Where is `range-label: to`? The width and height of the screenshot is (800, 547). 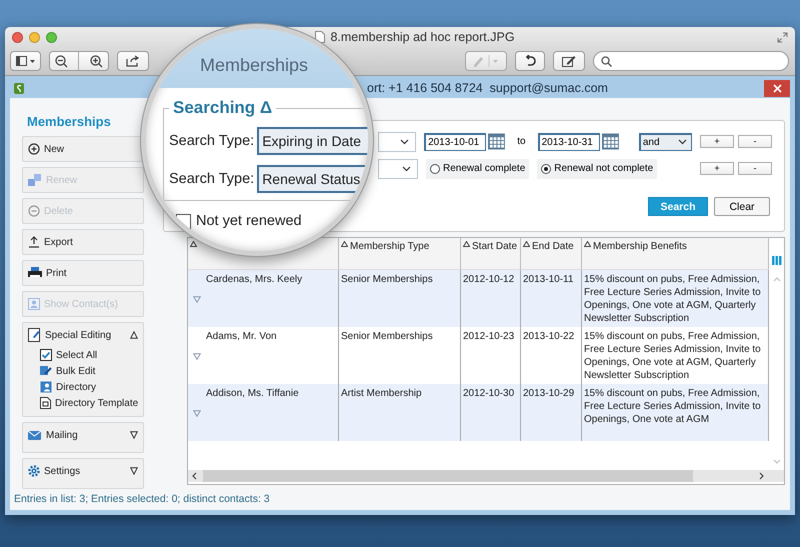 range-label: to is located at coordinates (521, 141).